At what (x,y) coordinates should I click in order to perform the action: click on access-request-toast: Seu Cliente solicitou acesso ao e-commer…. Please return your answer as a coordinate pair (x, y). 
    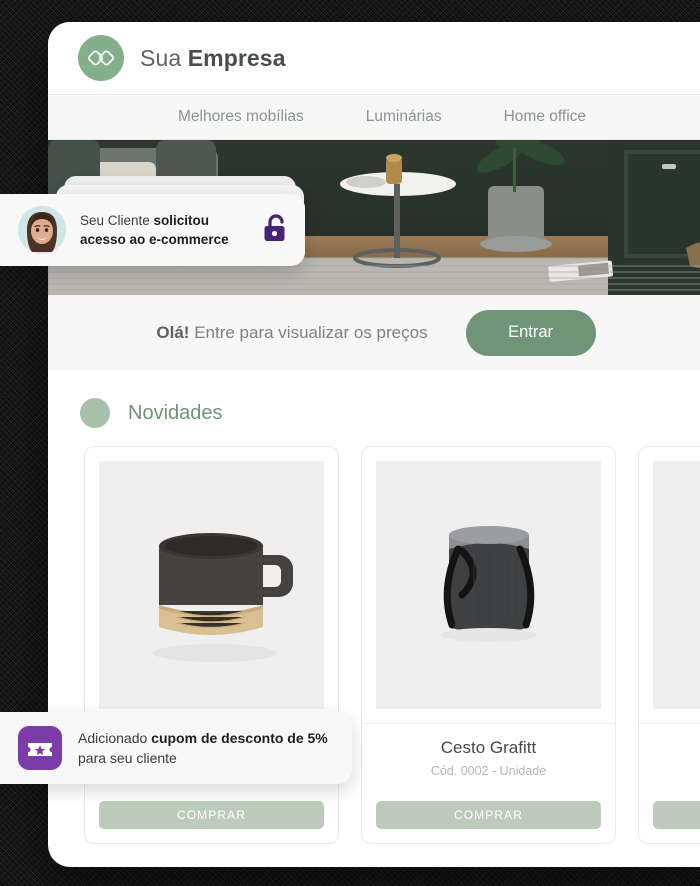
    Looking at the image, I should click on (152, 230).